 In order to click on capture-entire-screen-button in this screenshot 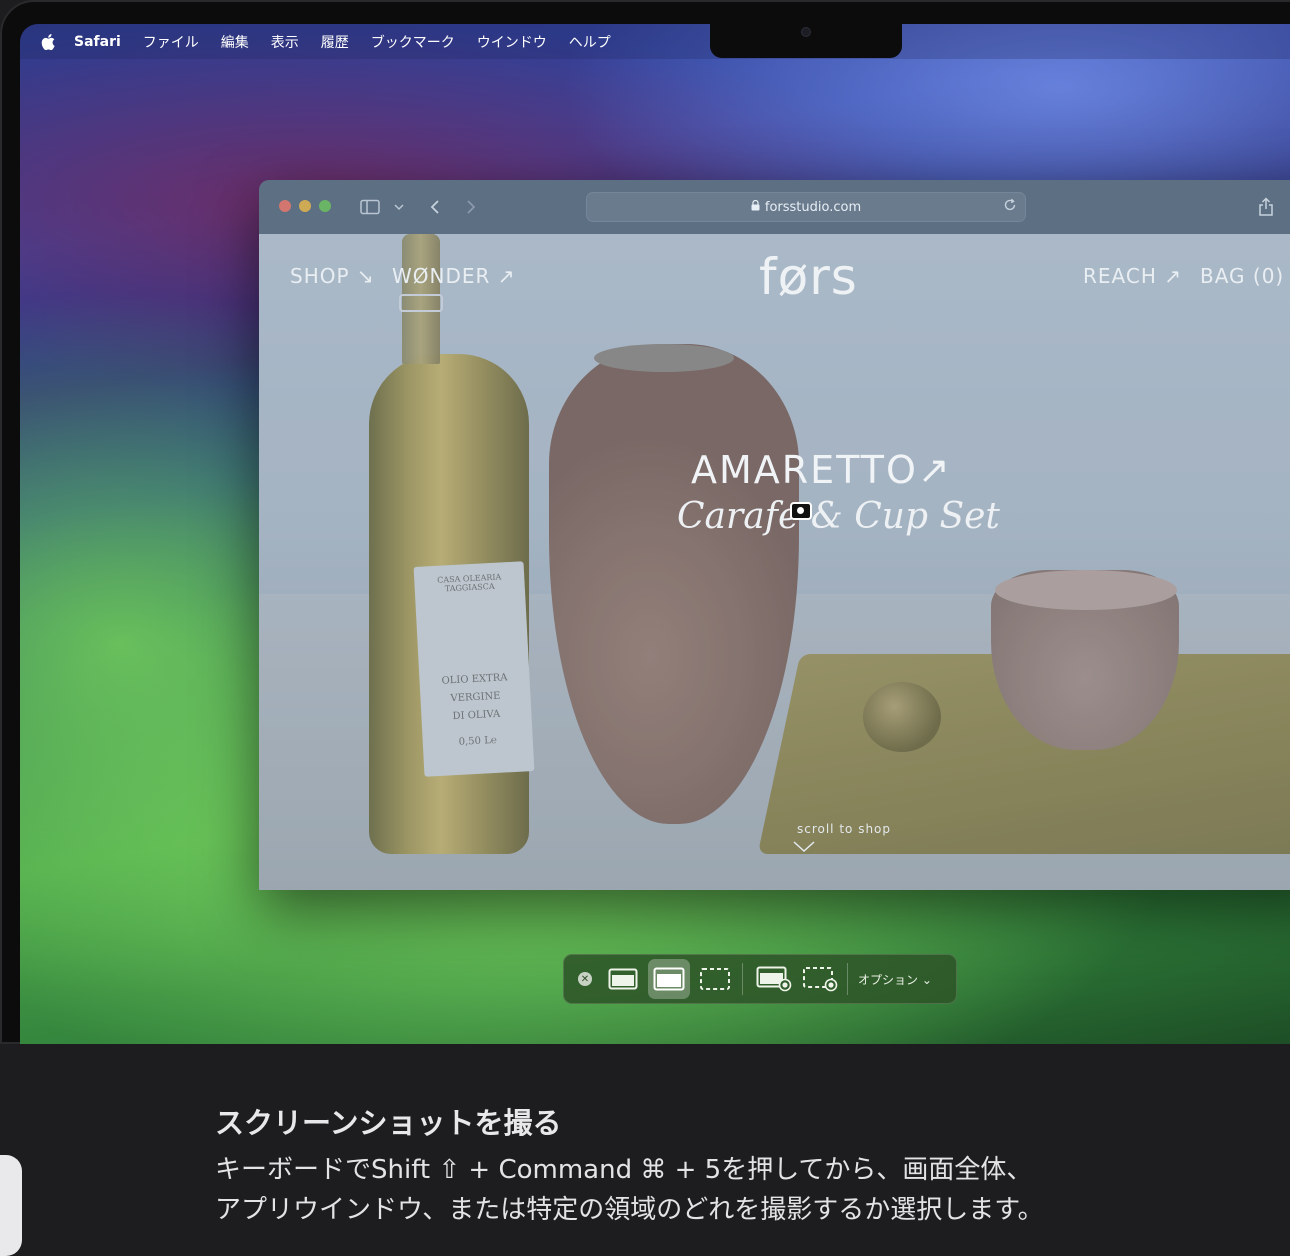, I will do `click(623, 979)`.